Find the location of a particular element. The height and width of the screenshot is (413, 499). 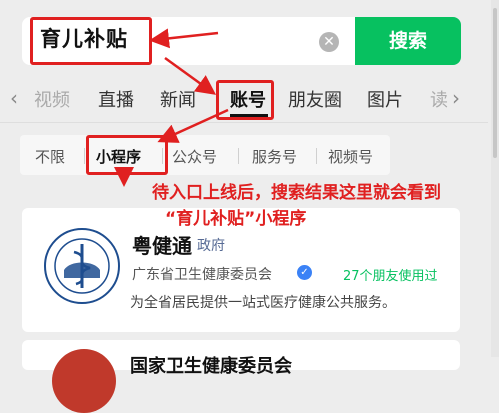

annotation-text: “育儿补贴”小程序 is located at coordinates (236, 219).